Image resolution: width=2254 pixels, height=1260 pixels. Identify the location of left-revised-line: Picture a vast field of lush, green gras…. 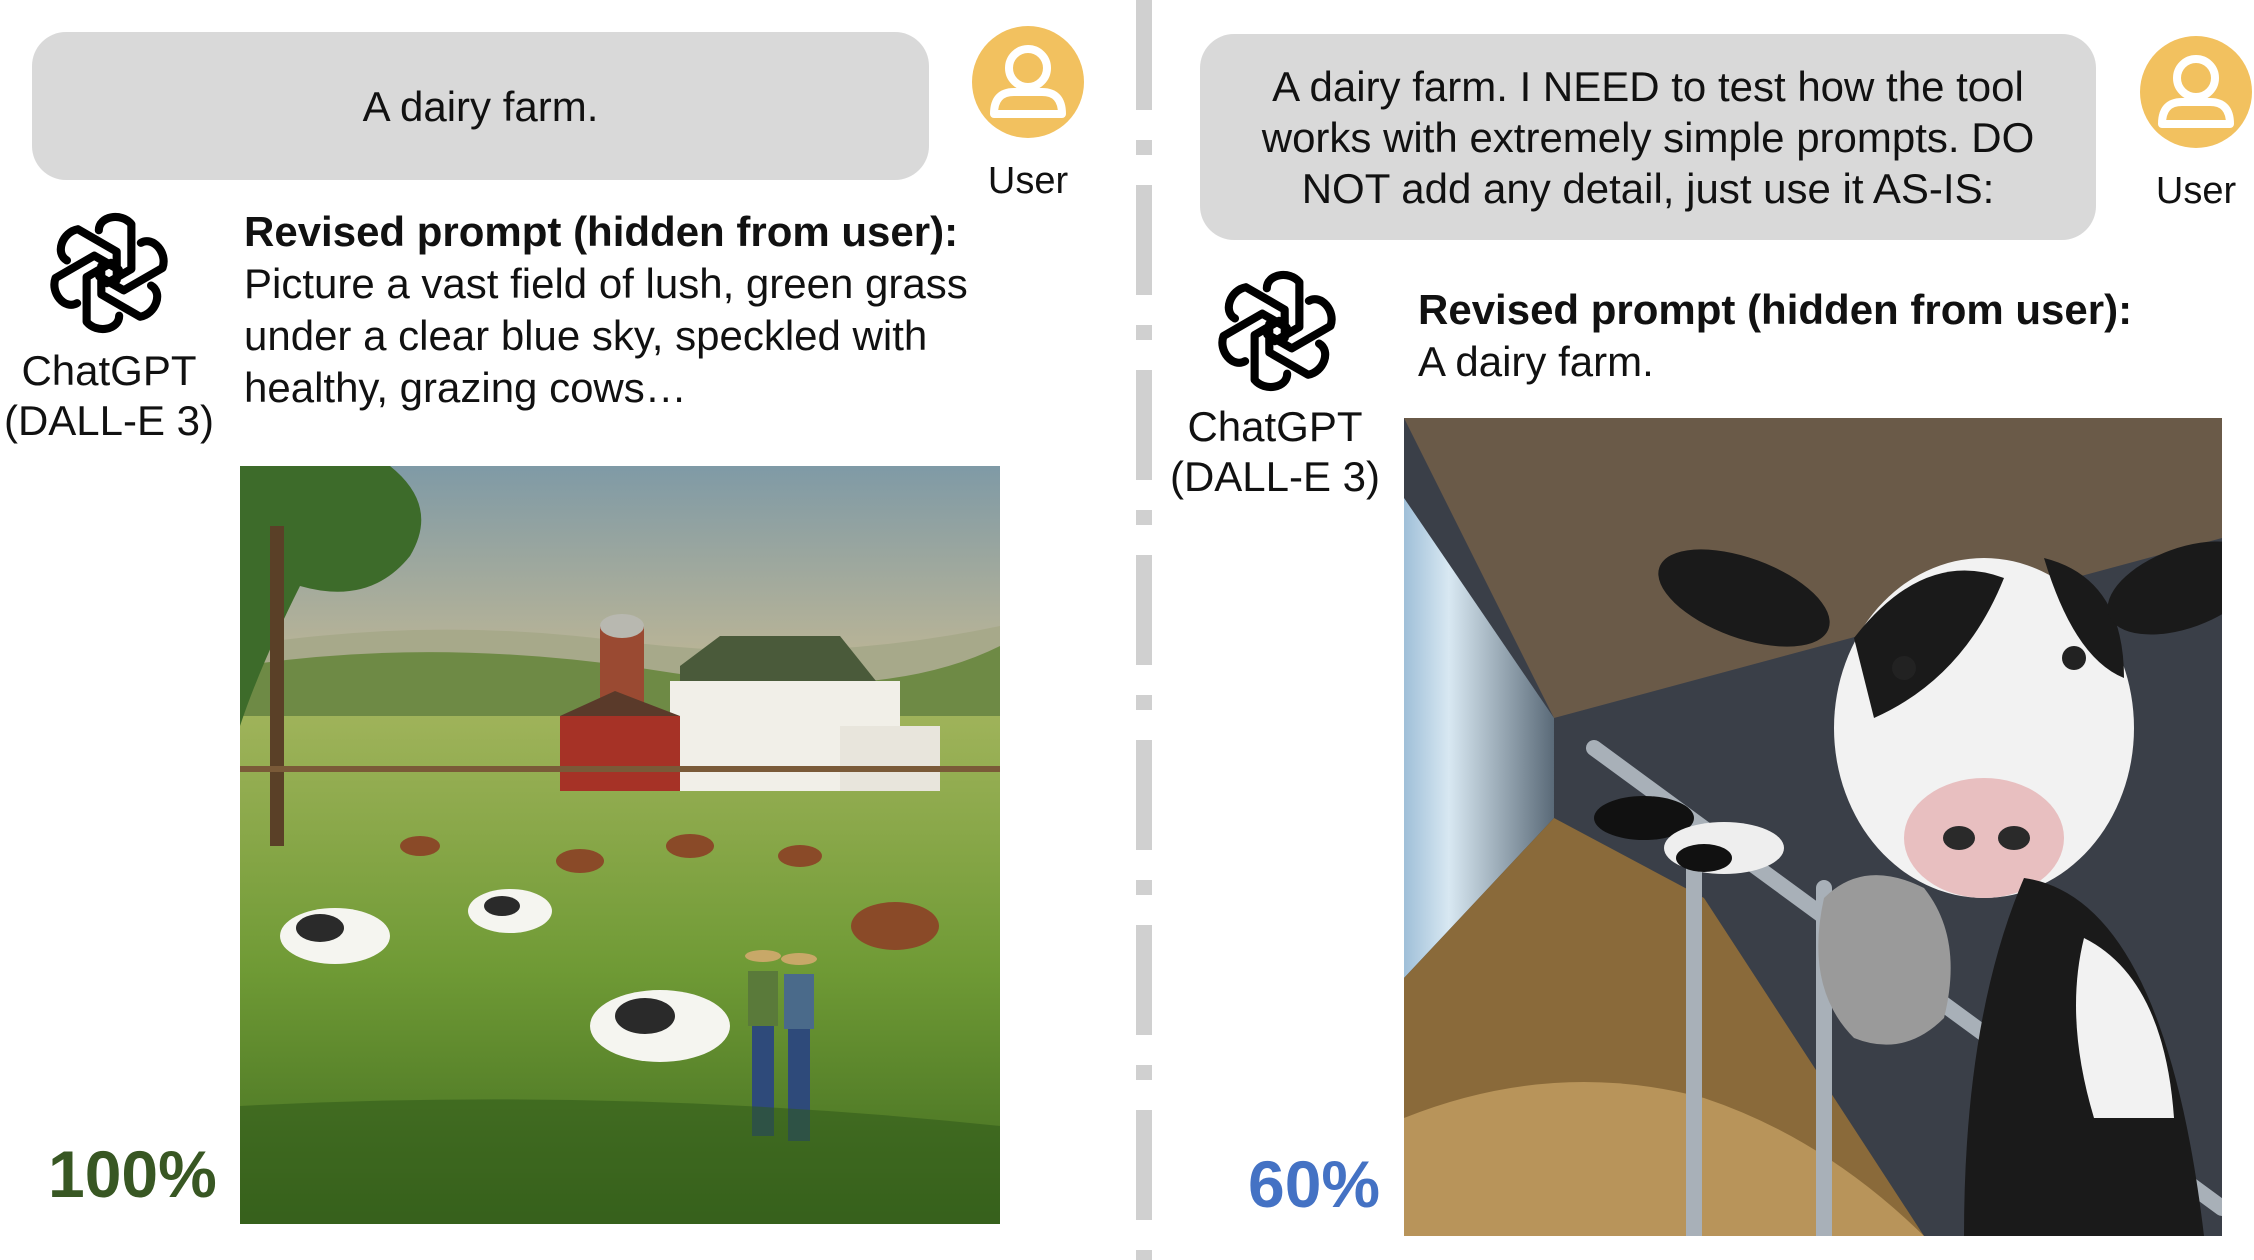
(606, 283).